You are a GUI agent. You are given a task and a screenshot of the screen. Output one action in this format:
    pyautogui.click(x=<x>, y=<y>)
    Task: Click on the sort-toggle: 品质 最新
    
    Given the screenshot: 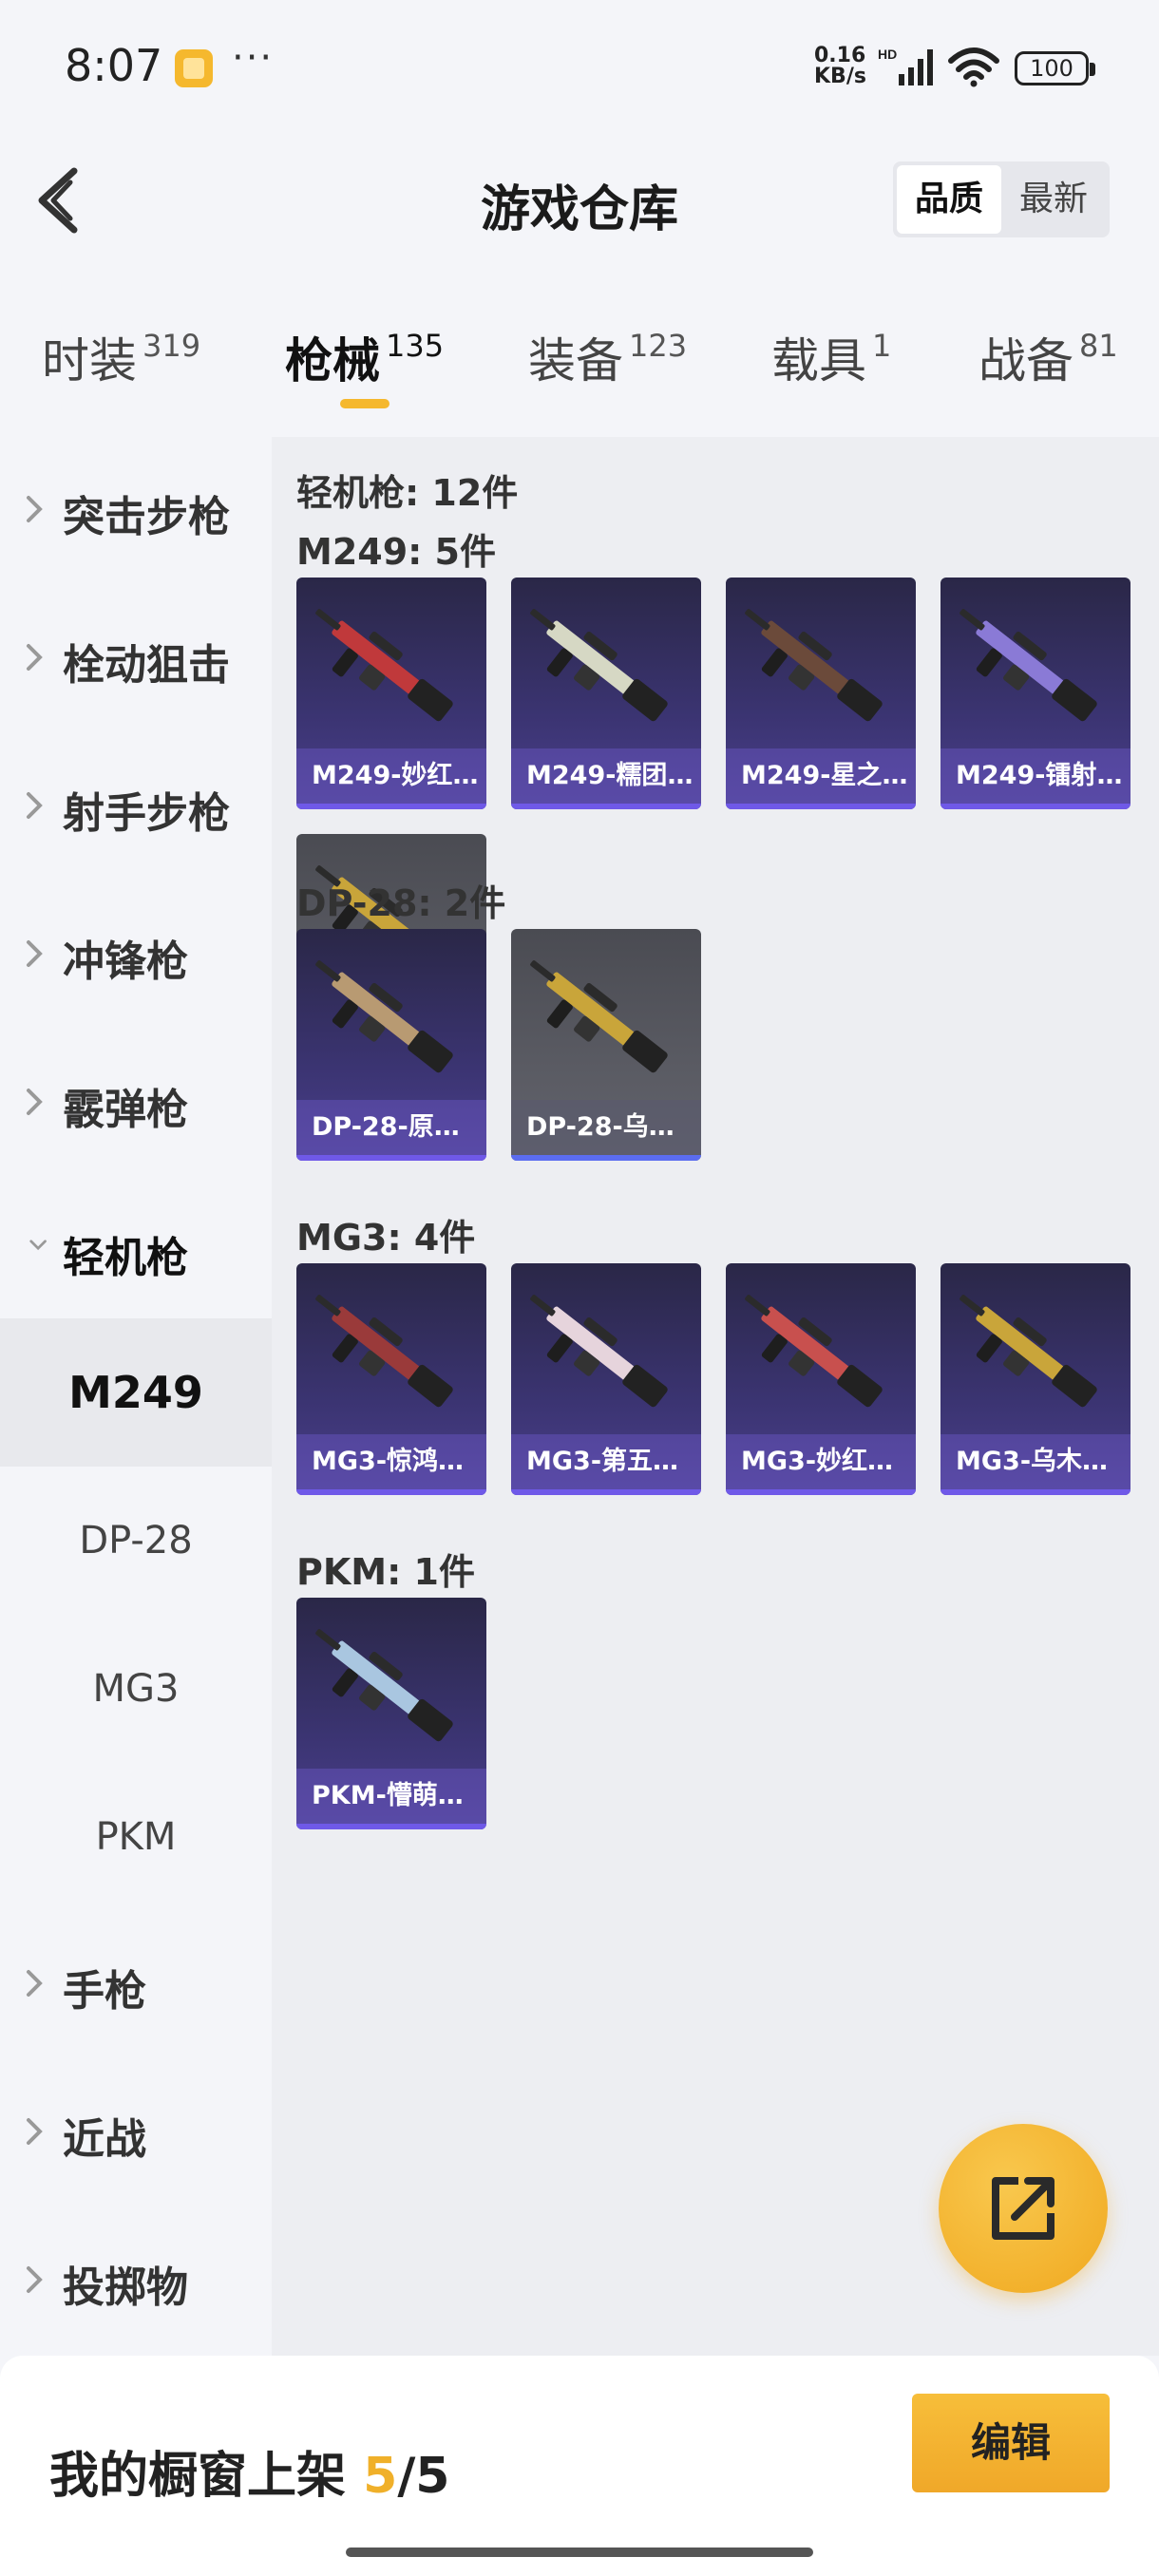 What is the action you would take?
    pyautogui.click(x=1001, y=199)
    